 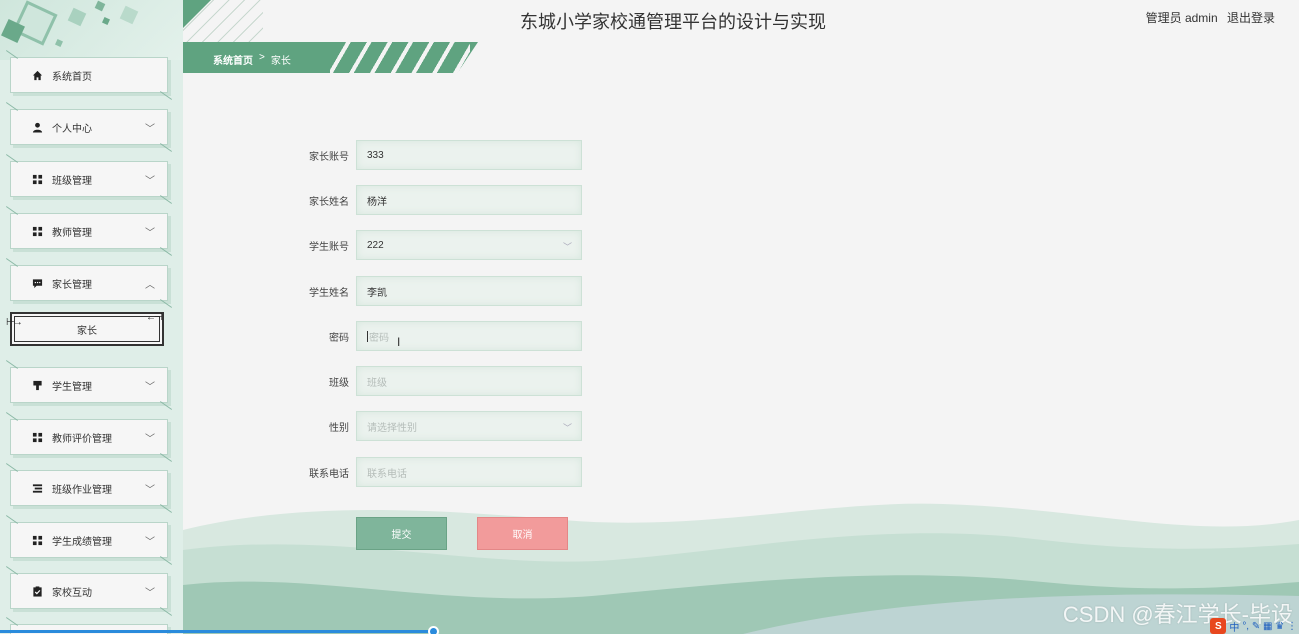 I want to click on user-role: 管理员 admin, so click(x=1181, y=18).